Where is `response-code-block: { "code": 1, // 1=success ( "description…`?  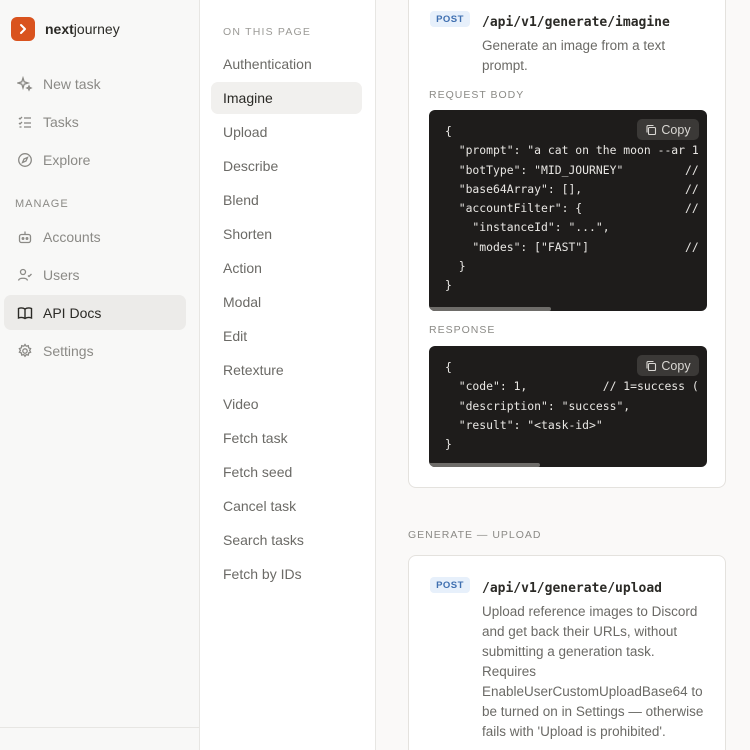
response-code-block: { "code": 1, // 1=success ( "description… is located at coordinates (568, 406).